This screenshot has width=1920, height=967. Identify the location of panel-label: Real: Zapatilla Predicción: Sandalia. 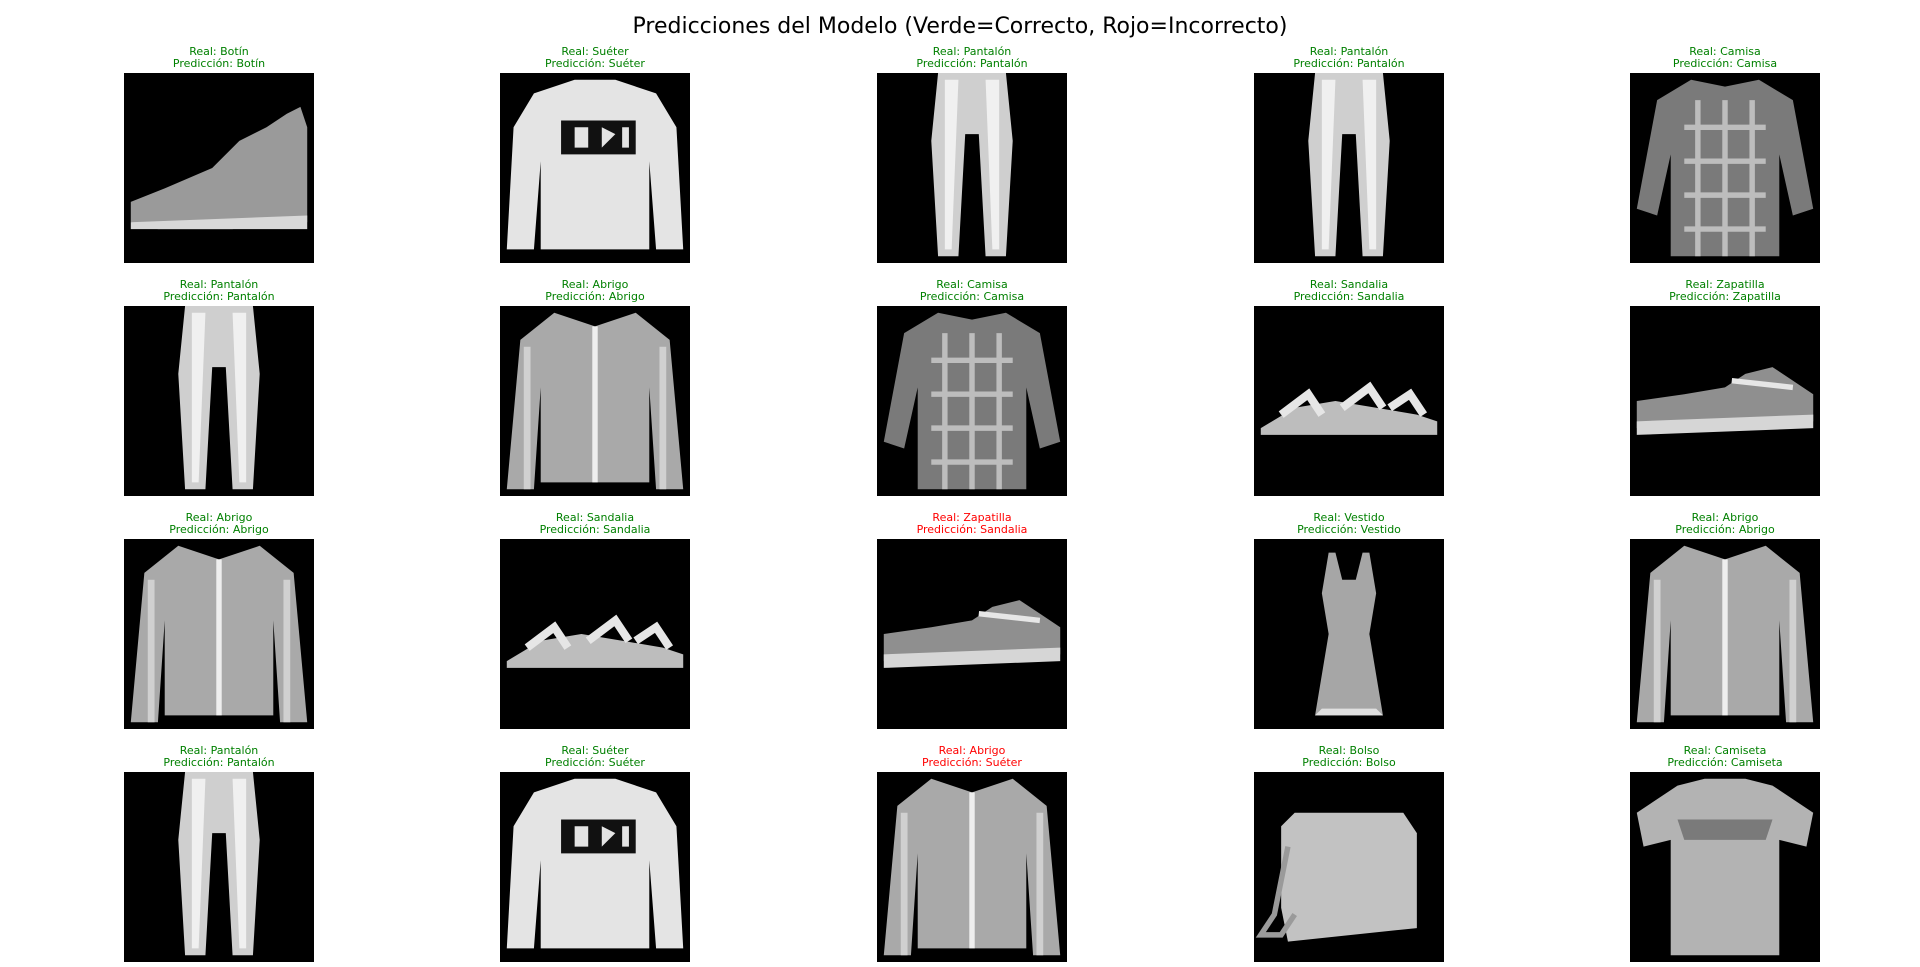
(972, 525).